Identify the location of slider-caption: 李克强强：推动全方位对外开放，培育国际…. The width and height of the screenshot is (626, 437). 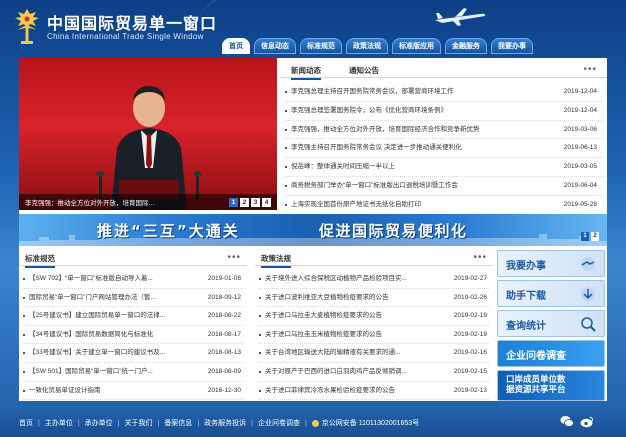
(120, 202).